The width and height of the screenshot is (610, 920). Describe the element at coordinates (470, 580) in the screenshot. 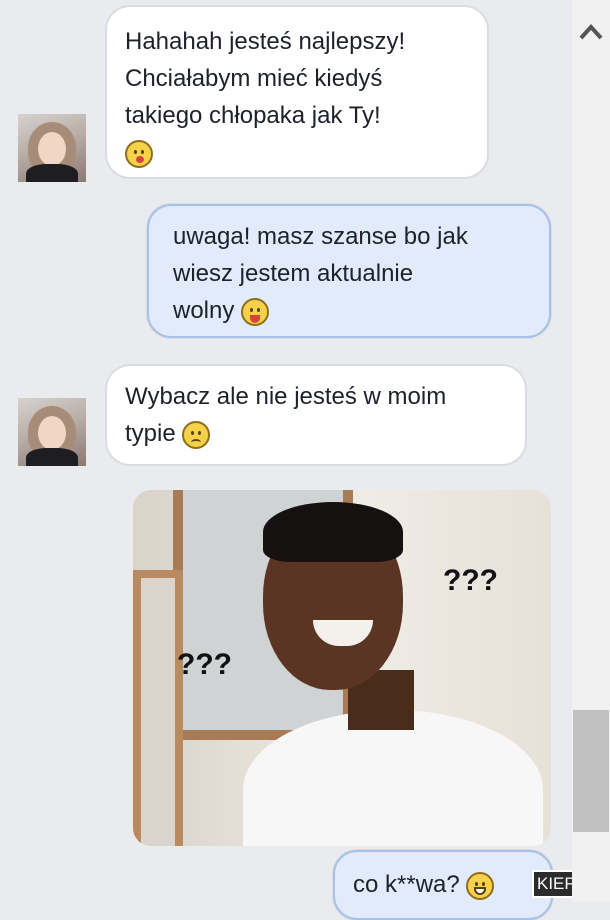

I see `photo-caption-right: ???` at that location.